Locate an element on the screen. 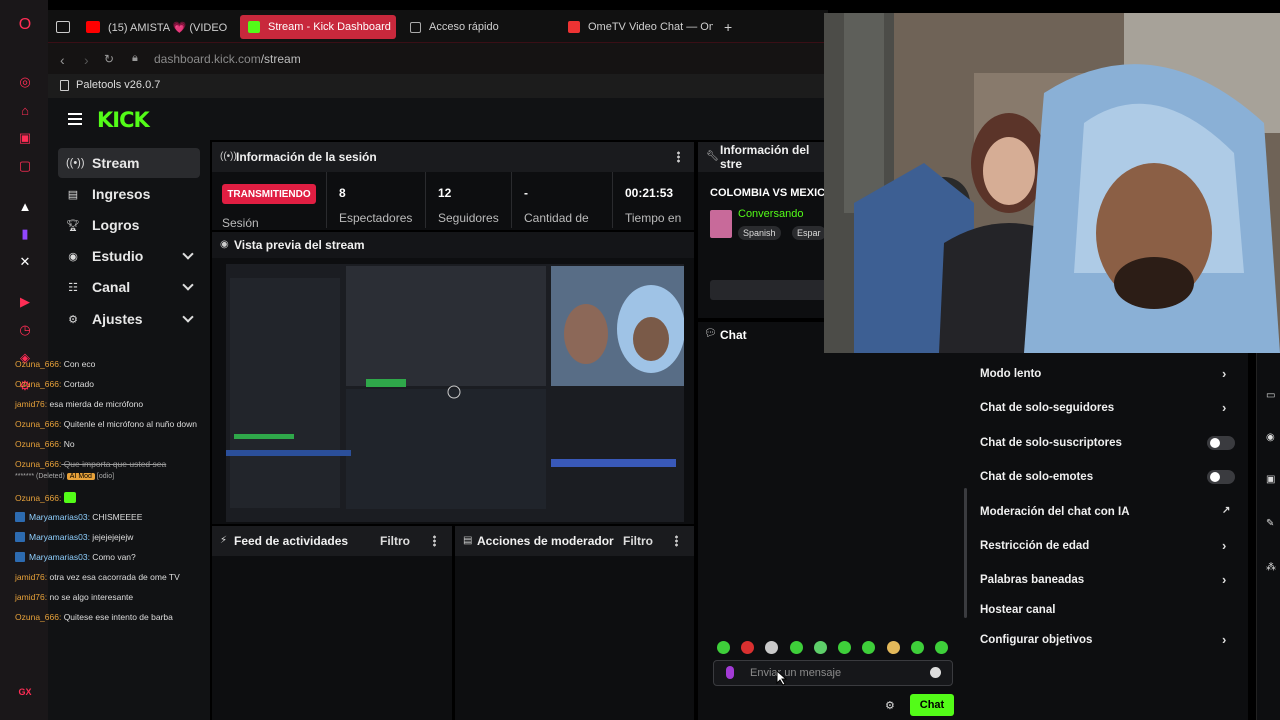 The image size is (1280, 720). setting-emotes-only: Chat de solo-emotes is located at coordinates (1036, 477).